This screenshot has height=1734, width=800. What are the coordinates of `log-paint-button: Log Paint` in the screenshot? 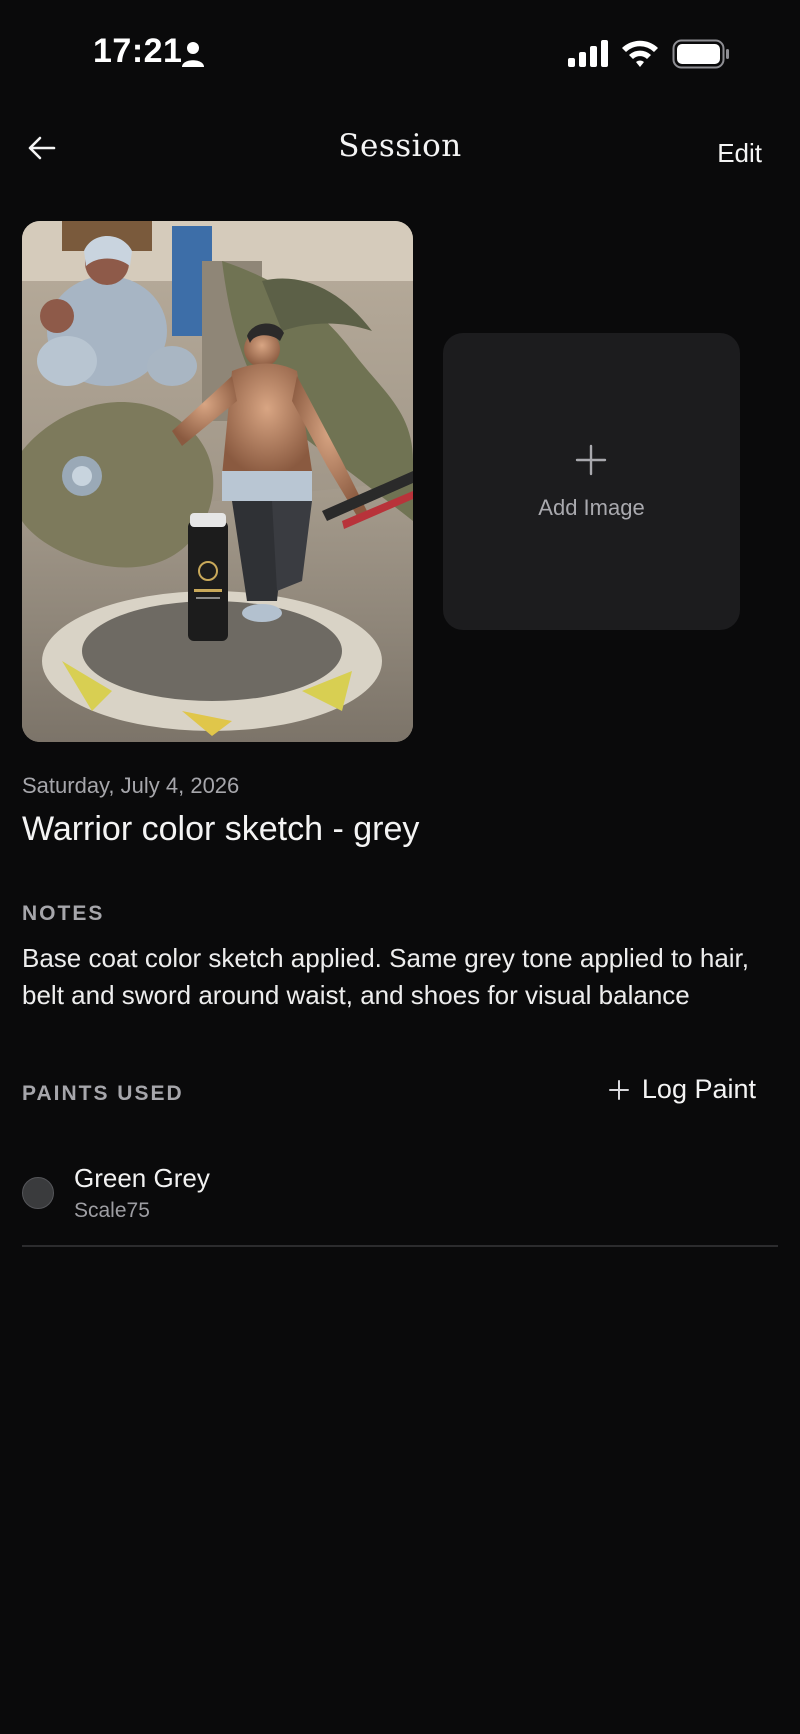 It's located at (682, 1089).